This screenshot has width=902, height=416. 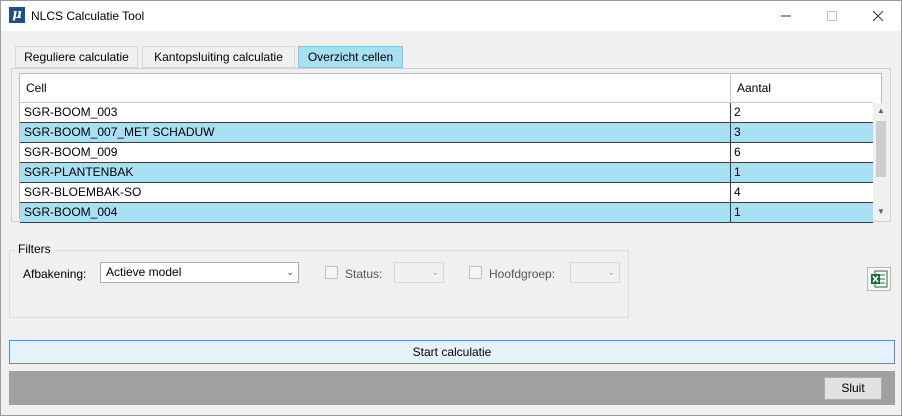 I want to click on export-excel-button, so click(x=879, y=279).